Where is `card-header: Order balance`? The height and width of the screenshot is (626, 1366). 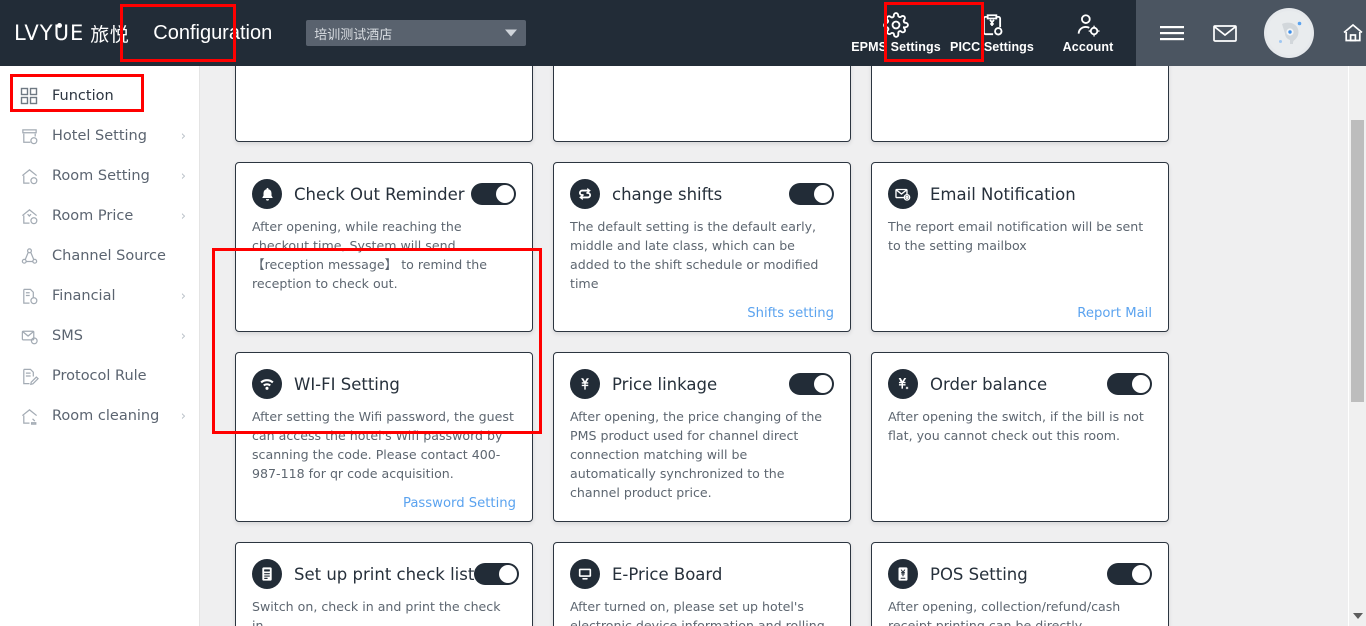
card-header: Order balance is located at coordinates (1020, 384).